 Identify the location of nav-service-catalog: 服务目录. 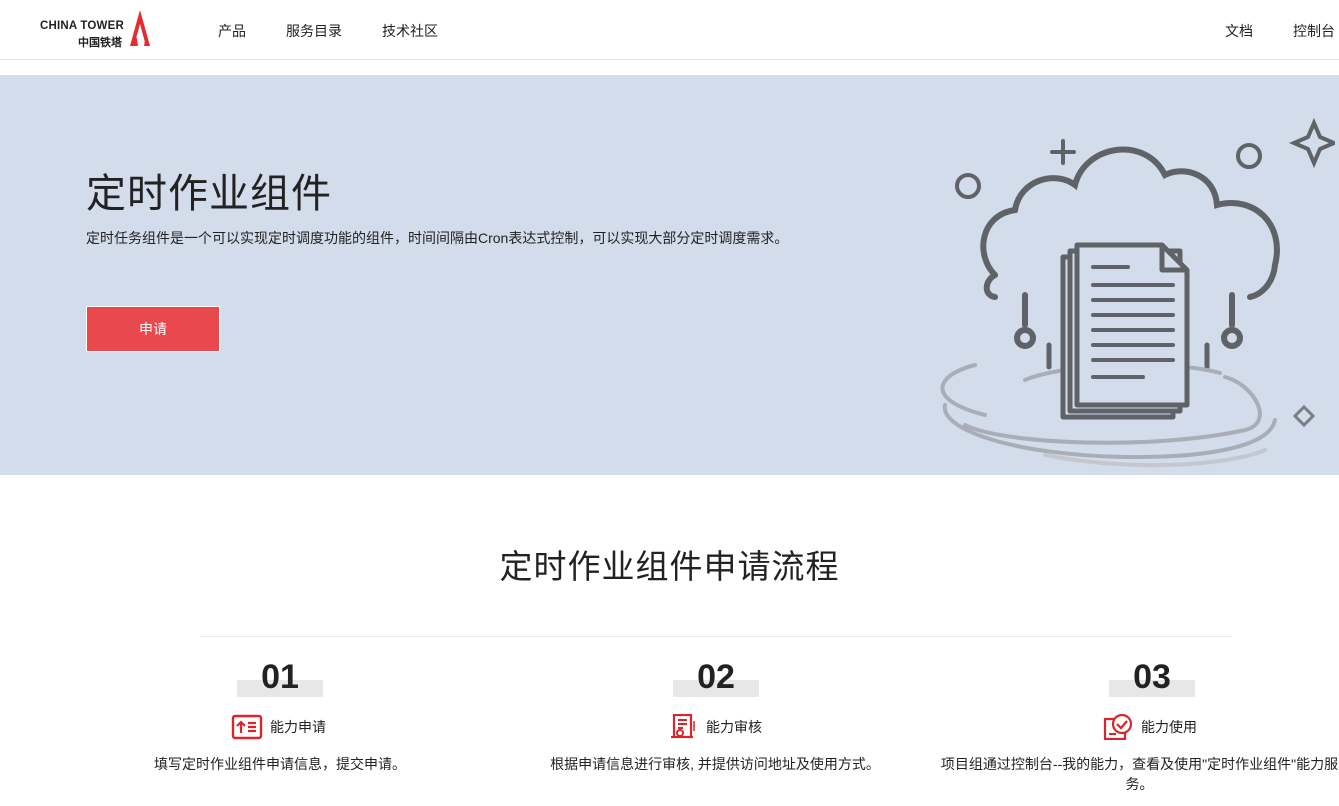
(314, 31).